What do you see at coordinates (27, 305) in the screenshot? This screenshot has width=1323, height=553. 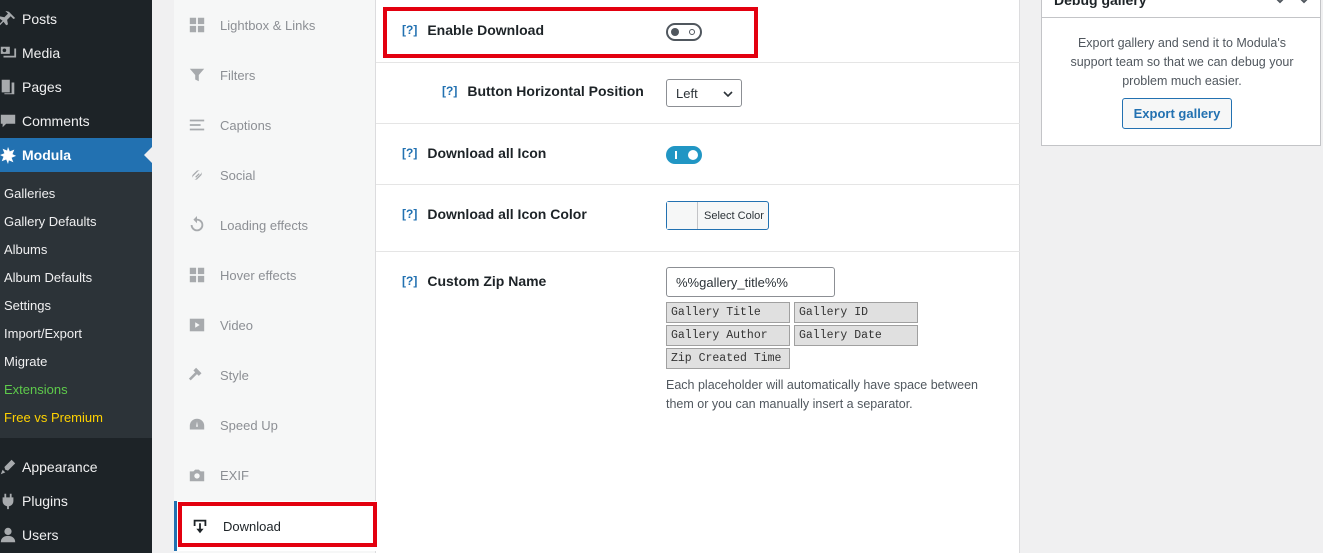 I see `submenu-settings: Settings` at bounding box center [27, 305].